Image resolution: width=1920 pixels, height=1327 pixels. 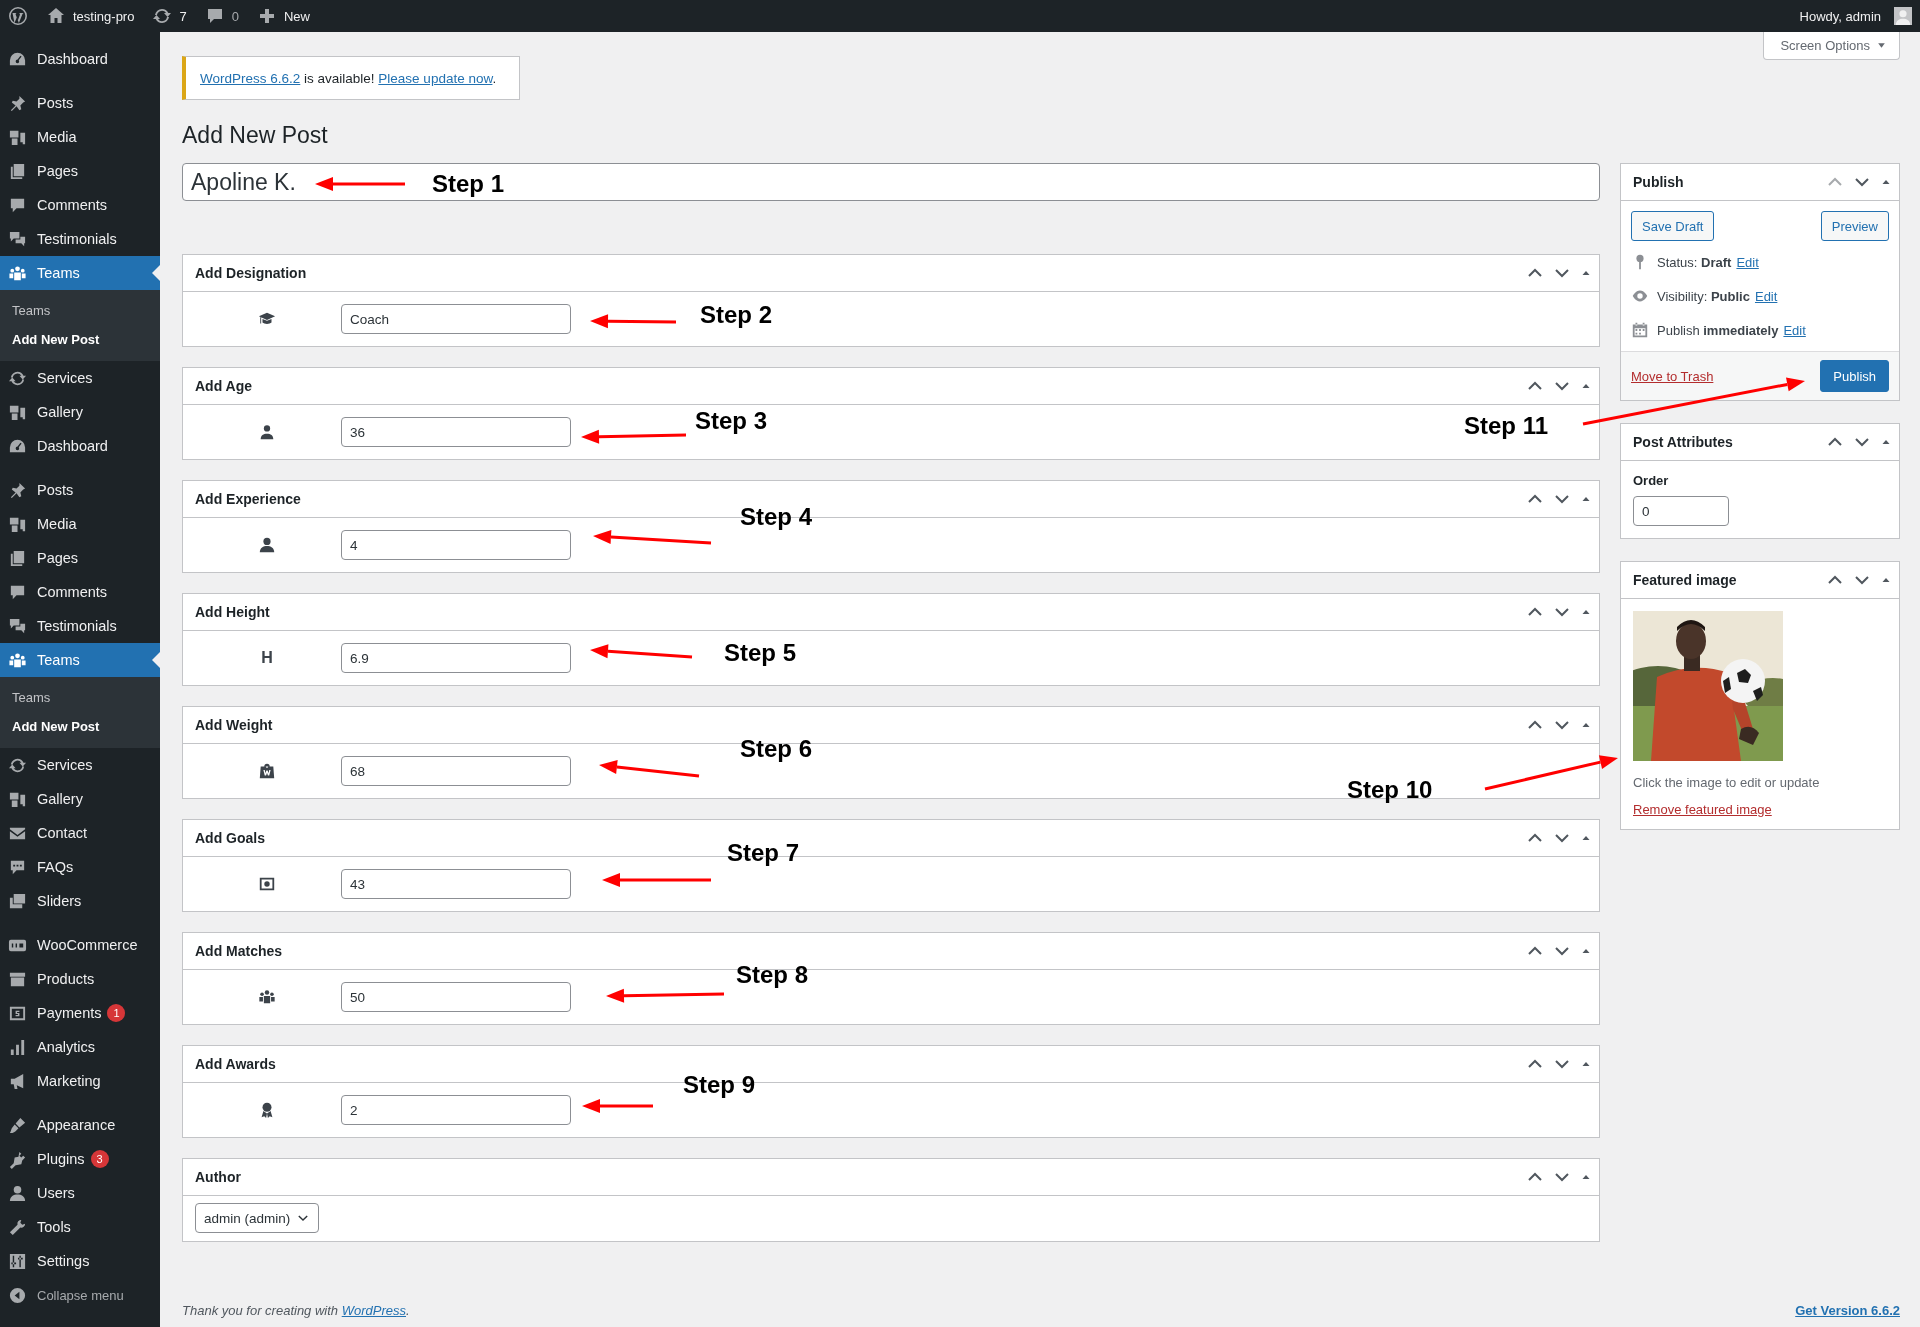 What do you see at coordinates (234, 725) in the screenshot?
I see `metabox-title: Add Weight` at bounding box center [234, 725].